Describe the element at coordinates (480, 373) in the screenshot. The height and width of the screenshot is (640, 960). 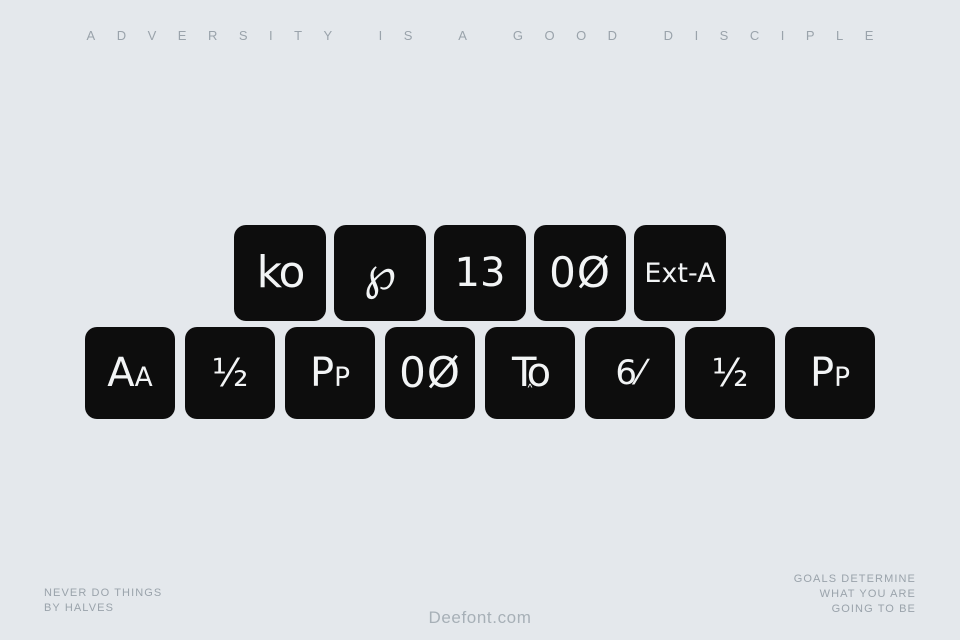
I see `glyph-tile-row-2: AA ½ PP 0Ø To ˄ 6⁄ ½ P P` at that location.